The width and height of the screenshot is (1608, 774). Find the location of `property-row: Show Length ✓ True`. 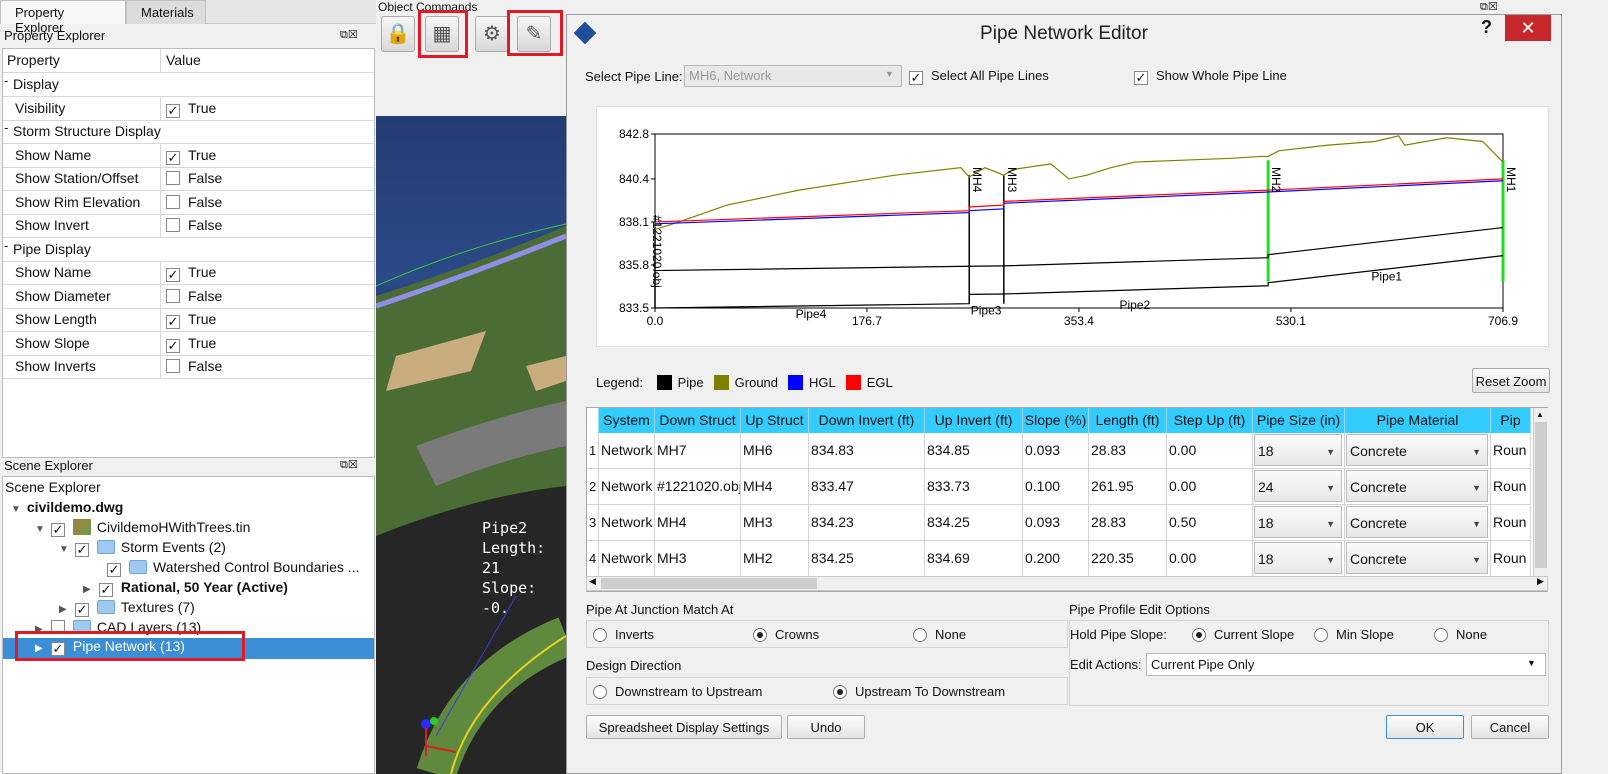

property-row: Show Length ✓ True is located at coordinates (188, 320).